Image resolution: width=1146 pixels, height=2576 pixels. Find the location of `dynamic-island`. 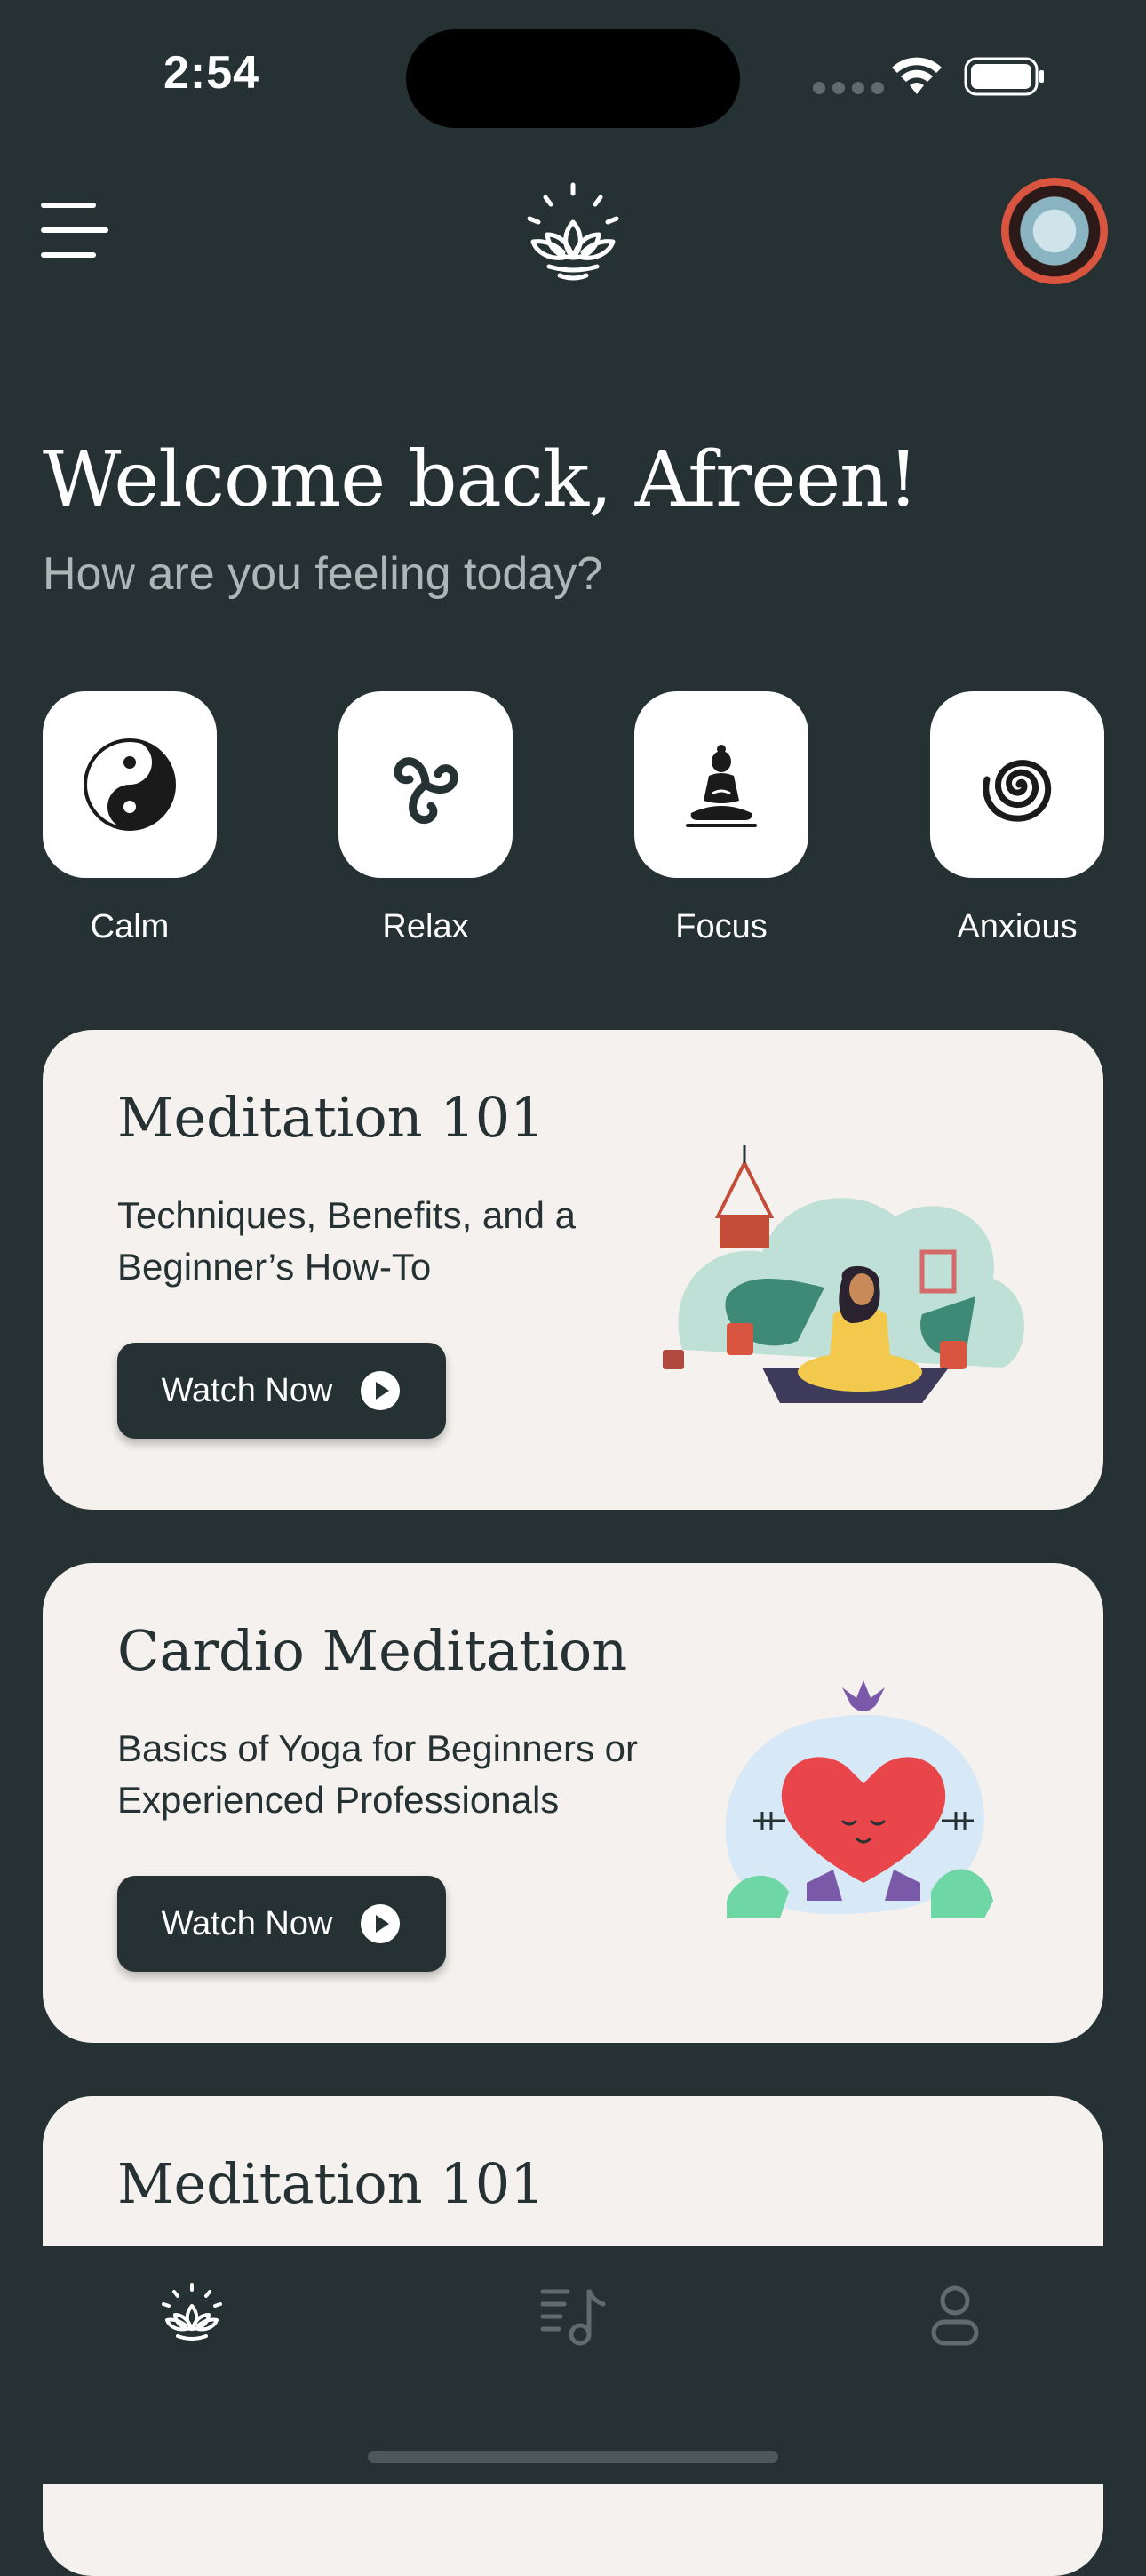

dynamic-island is located at coordinates (573, 78).